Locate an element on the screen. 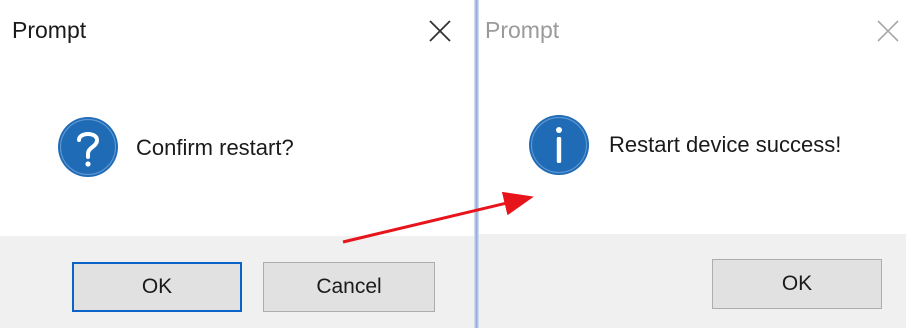 Image resolution: width=906 pixels, height=328 pixels. dialog-footer: OK is located at coordinates (692, 281).